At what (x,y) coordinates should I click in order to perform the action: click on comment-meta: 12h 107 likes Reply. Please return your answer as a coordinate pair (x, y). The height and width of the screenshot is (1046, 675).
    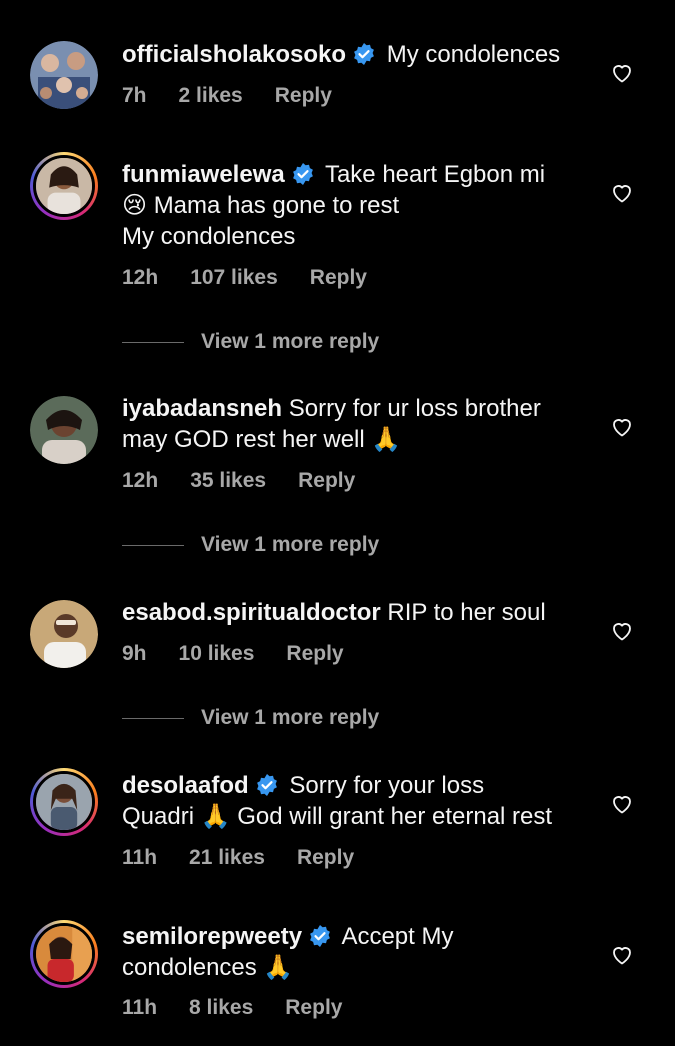
    Looking at the image, I should click on (260, 278).